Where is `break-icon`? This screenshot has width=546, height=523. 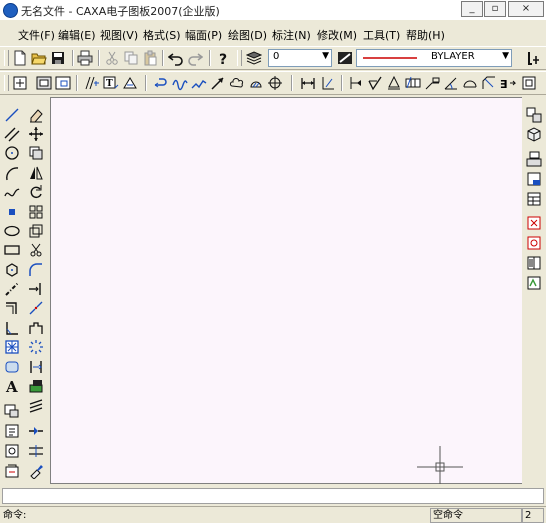
break-icon is located at coordinates (36, 308).